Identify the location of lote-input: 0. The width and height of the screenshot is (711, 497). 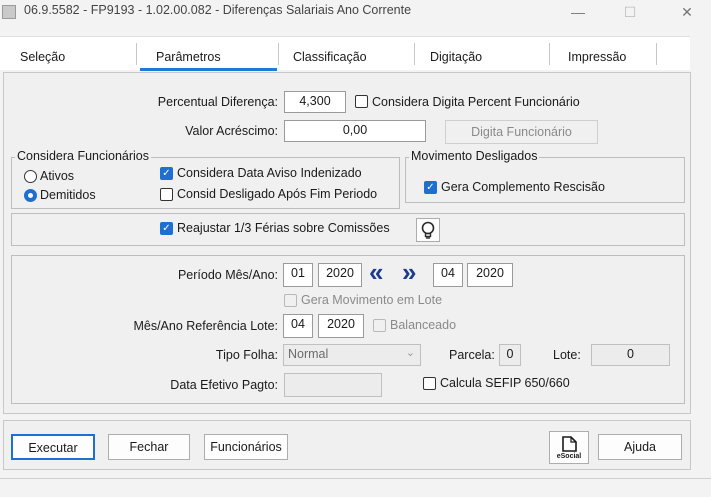
(630, 355).